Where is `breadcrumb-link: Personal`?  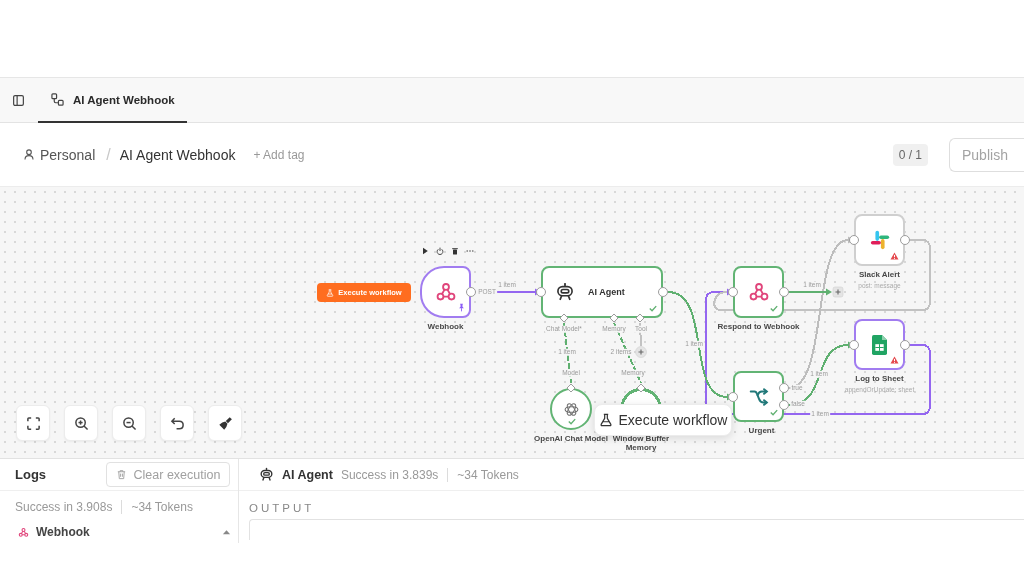 breadcrumb-link: Personal is located at coordinates (60, 154).